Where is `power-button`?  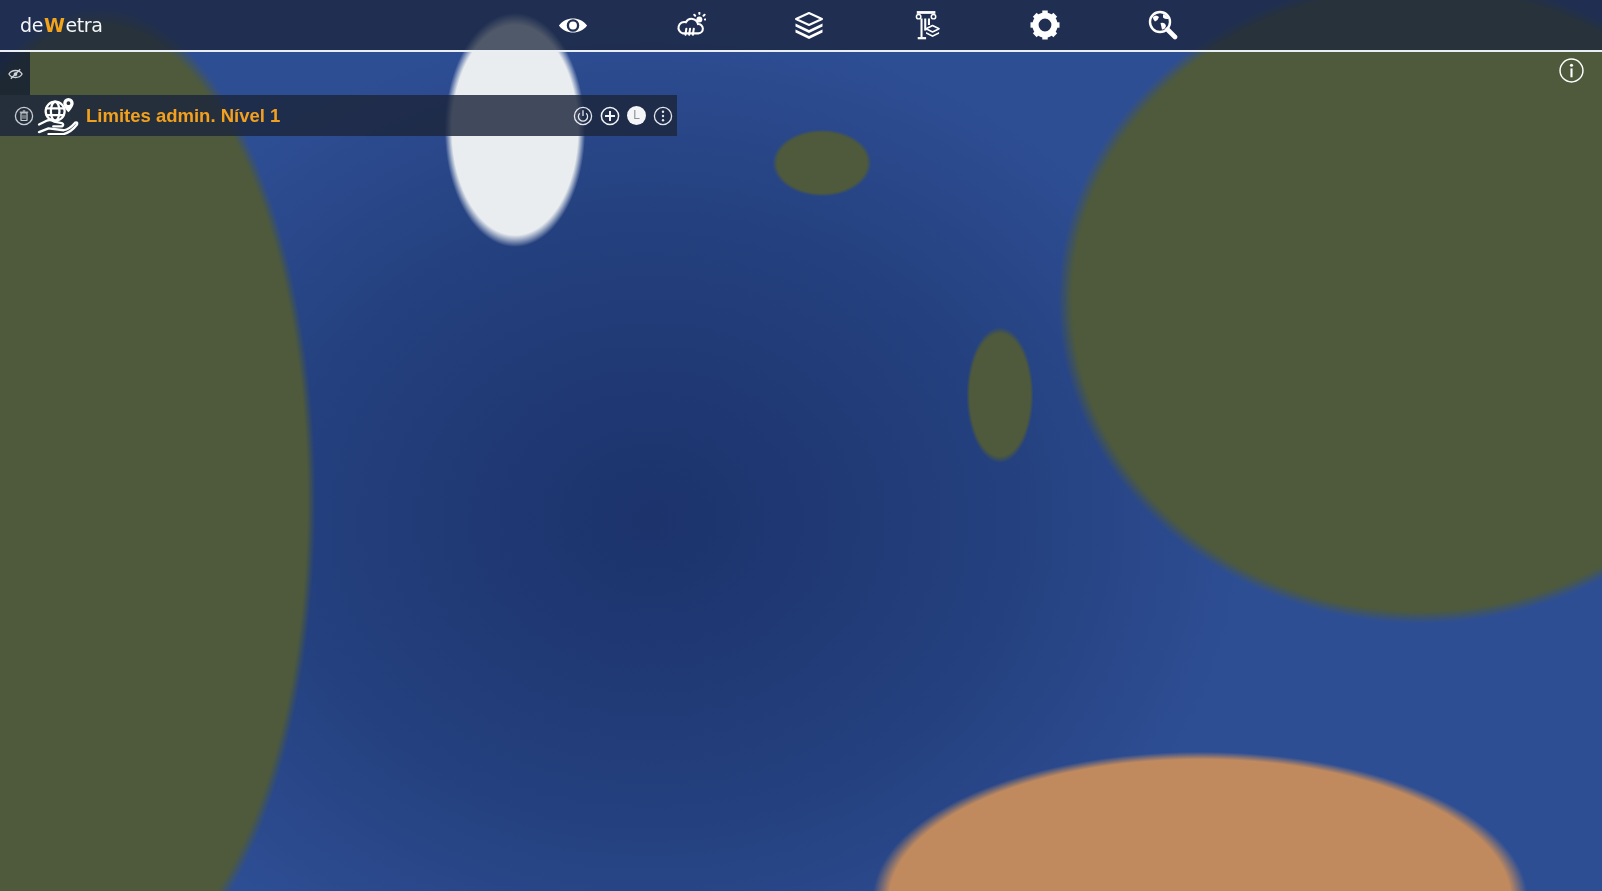
power-button is located at coordinates (583, 115).